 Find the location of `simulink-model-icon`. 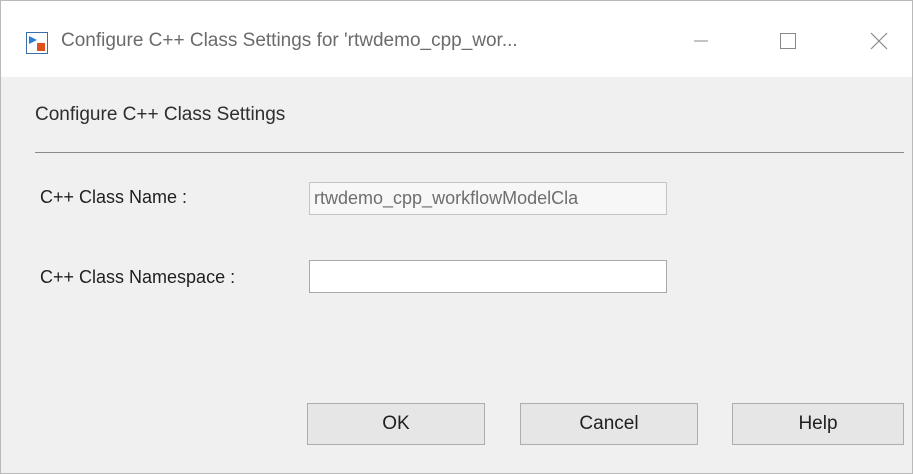

simulink-model-icon is located at coordinates (37, 43).